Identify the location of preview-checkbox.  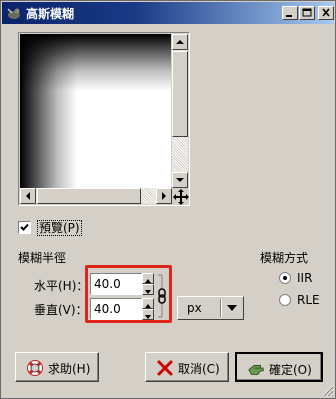
(24, 227).